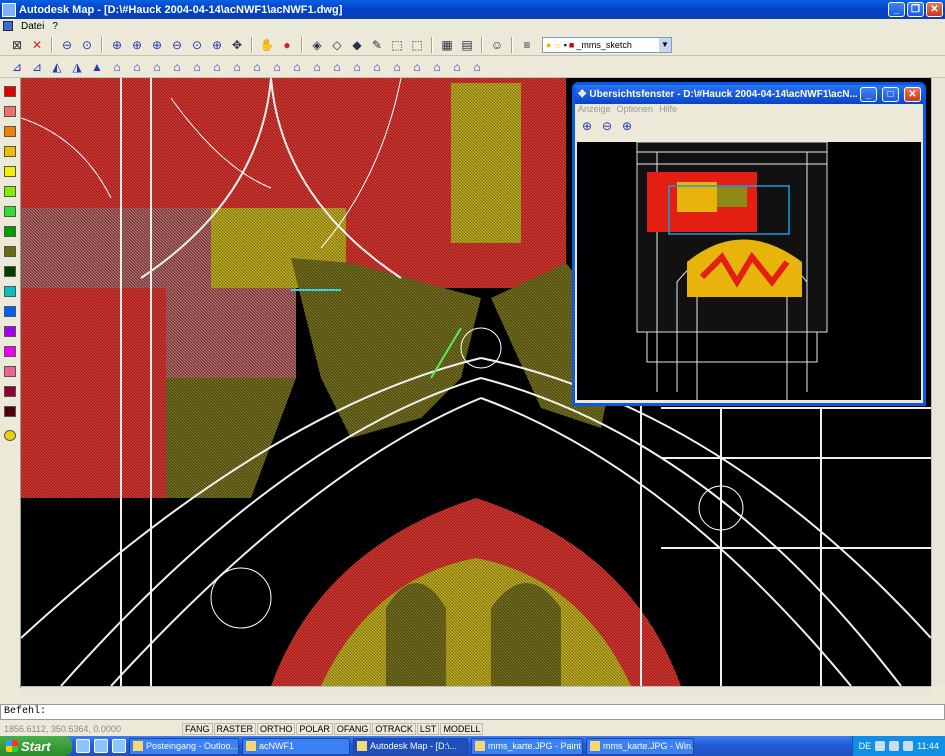 The image size is (945, 756). What do you see at coordinates (83, 746) in the screenshot?
I see `quicklaunch-desktop-icon` at bounding box center [83, 746].